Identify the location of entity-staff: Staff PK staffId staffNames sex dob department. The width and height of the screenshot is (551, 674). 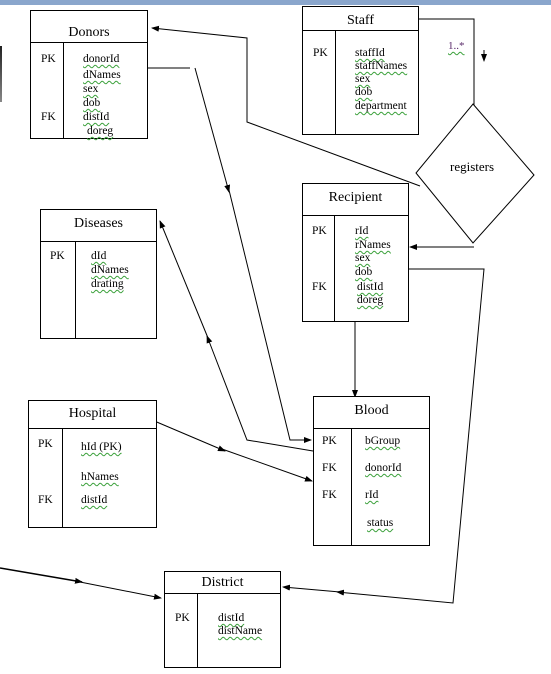
(360, 70).